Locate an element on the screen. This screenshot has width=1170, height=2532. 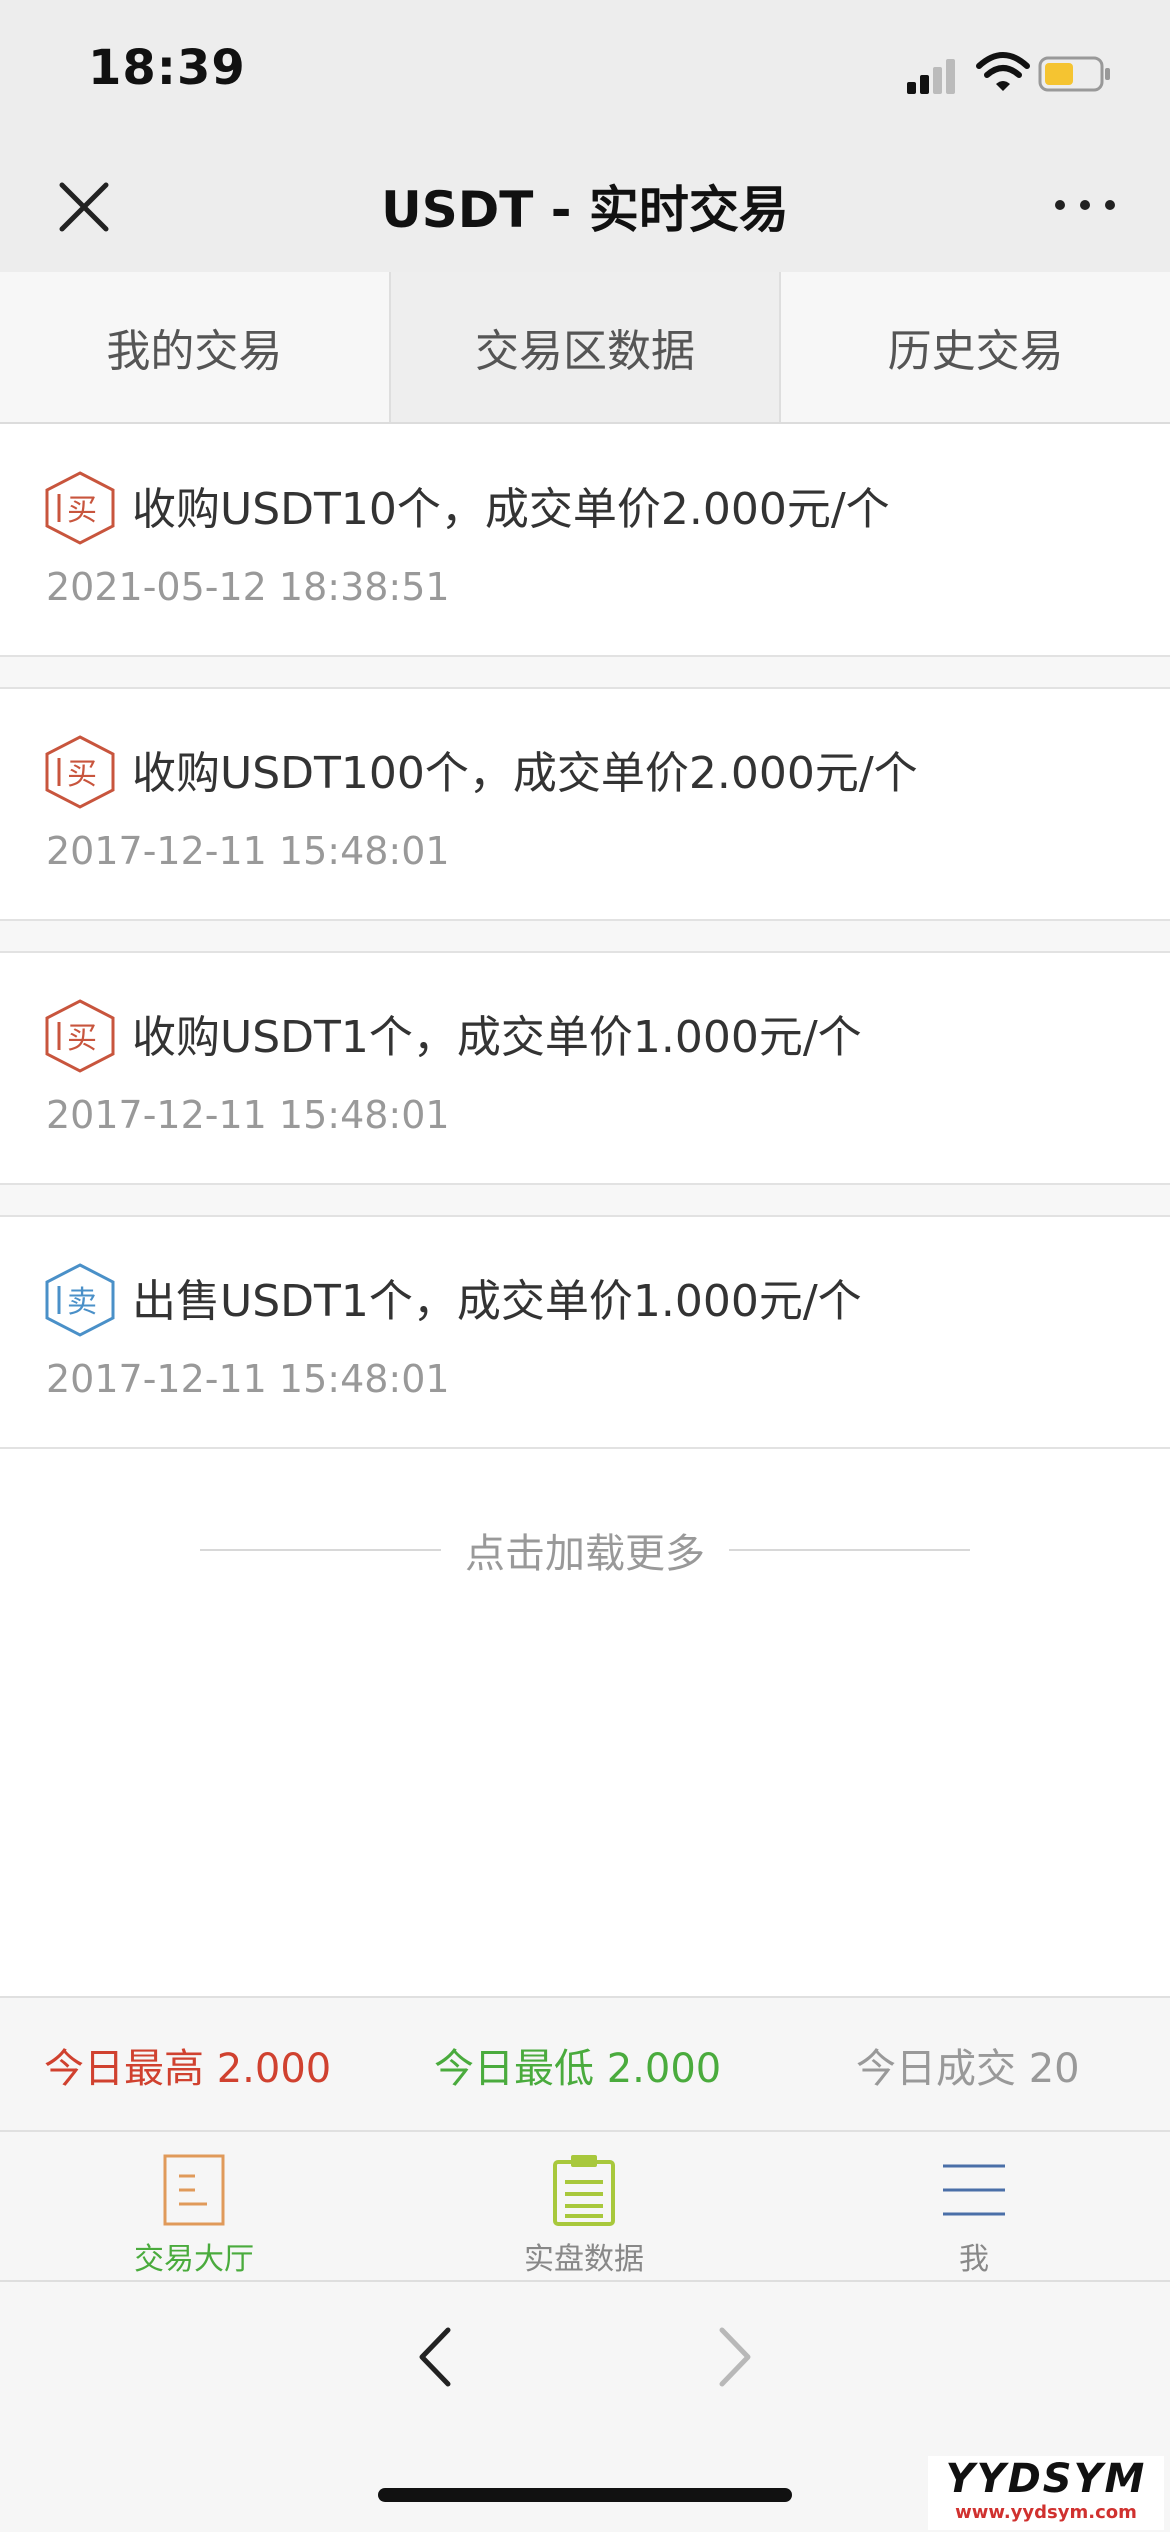
bottom-tab-bar: 交易大厅 实盘数据 我 is located at coordinates (585, 2207).